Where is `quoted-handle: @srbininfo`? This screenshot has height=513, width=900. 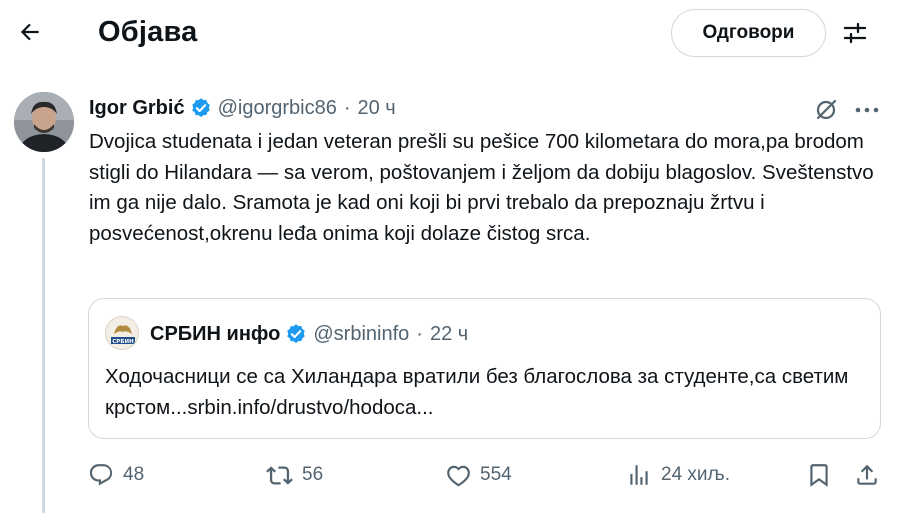
quoted-handle: @srbininfo is located at coordinates (361, 333).